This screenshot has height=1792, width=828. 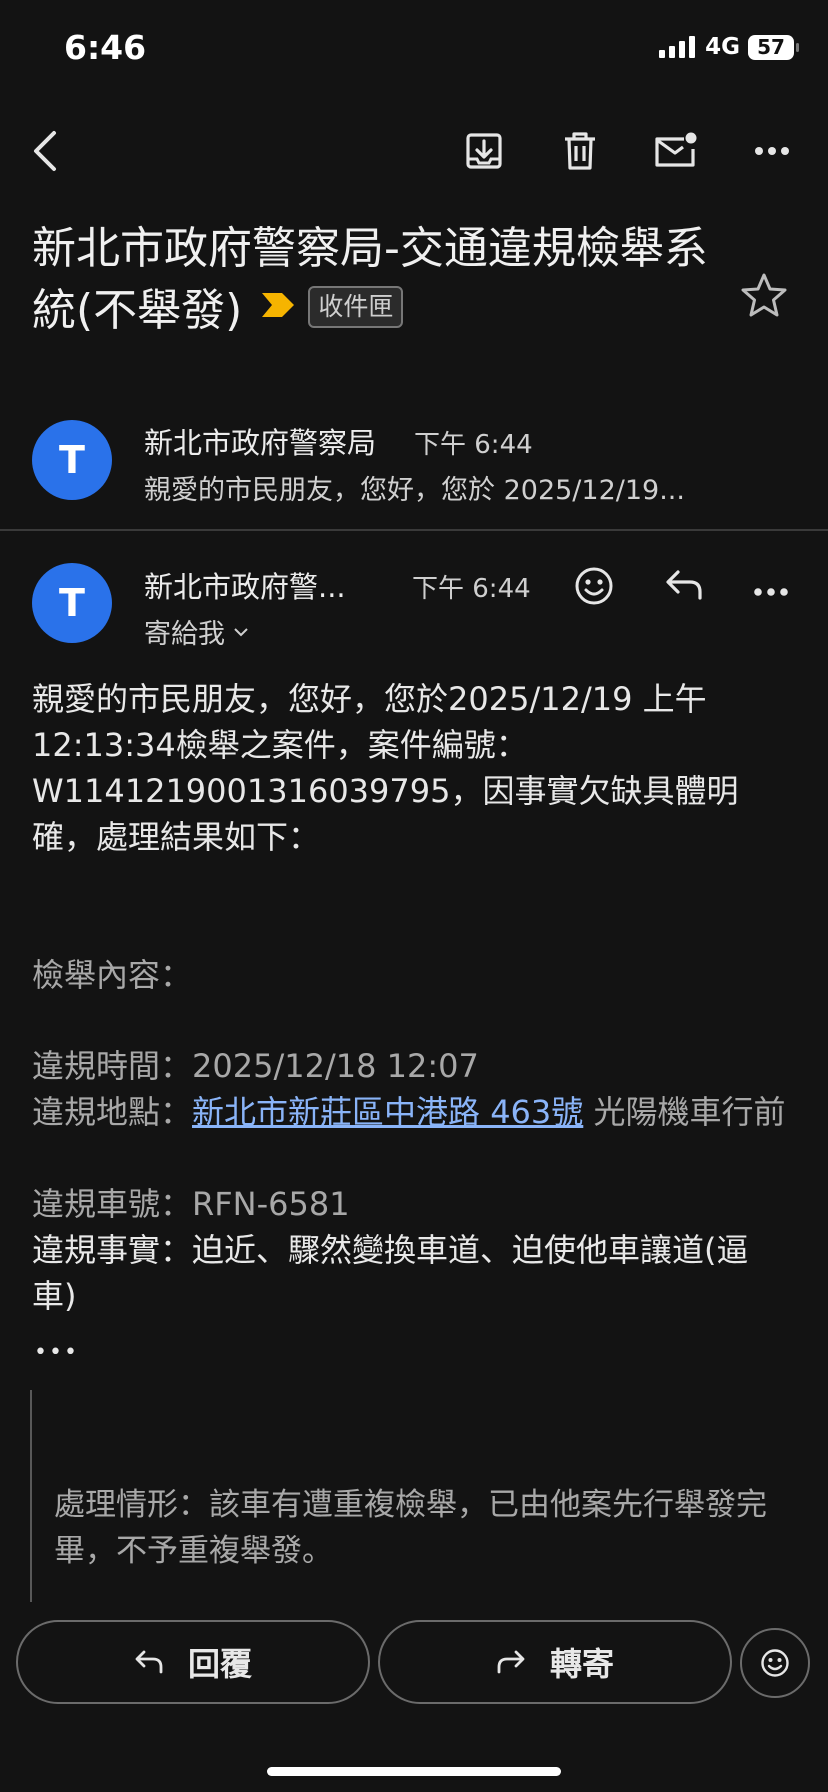 I want to click on violation-location-row: 違規地點：新北市新莊區中港路 463號 光陽機車行前, so click(x=412, y=1112).